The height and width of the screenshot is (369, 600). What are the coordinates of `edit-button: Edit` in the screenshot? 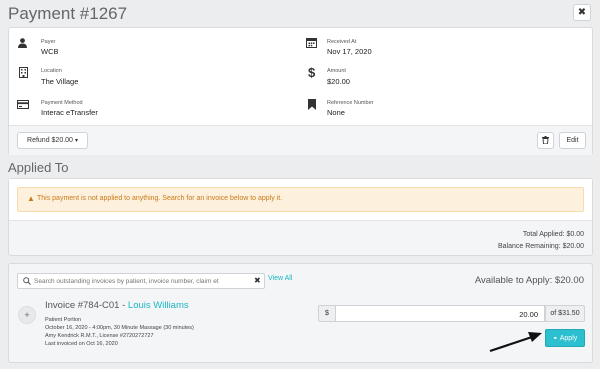 It's located at (572, 140).